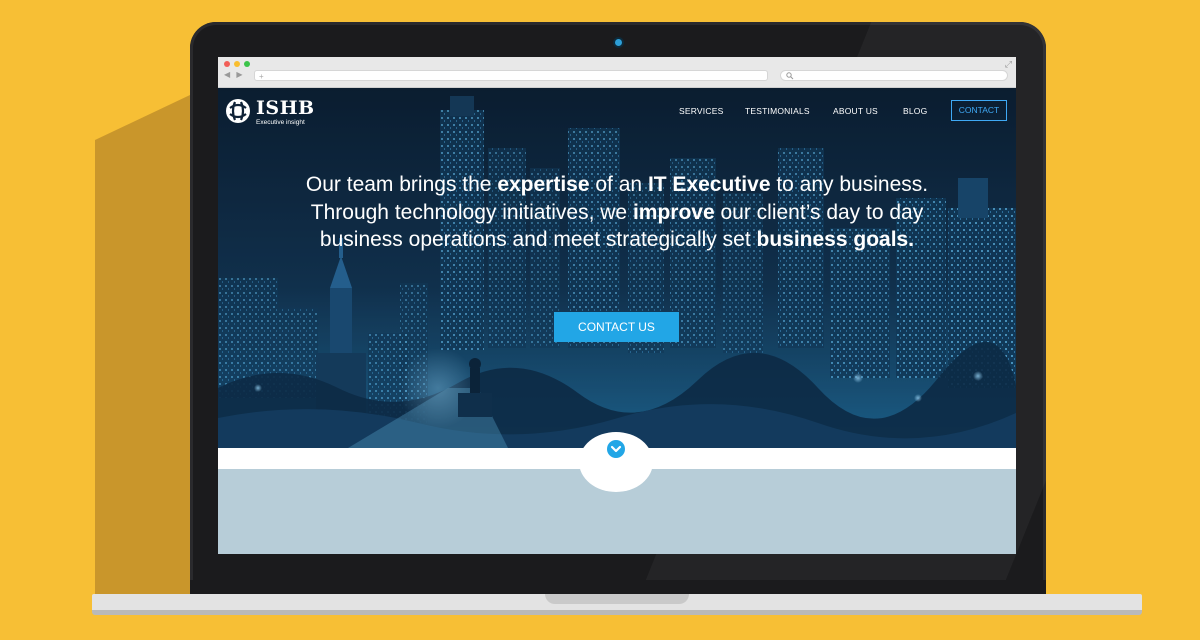  What do you see at coordinates (701, 111) in the screenshot?
I see `nav-services-link: SERVICES` at bounding box center [701, 111].